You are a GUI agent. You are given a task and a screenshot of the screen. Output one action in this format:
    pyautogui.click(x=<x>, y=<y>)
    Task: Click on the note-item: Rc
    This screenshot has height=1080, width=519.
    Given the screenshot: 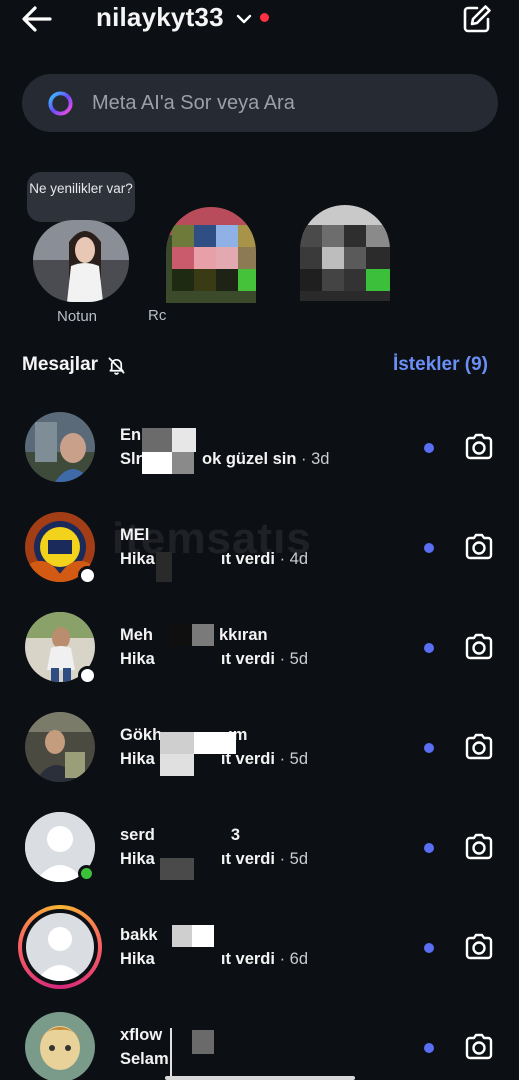 What is the action you would take?
    pyautogui.click(x=210, y=265)
    